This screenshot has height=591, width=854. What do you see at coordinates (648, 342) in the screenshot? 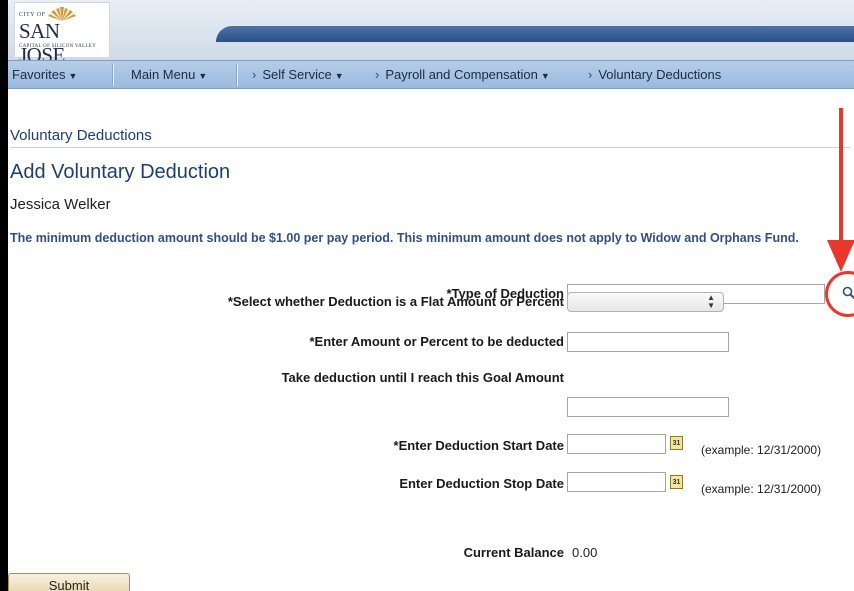
I see `amount-input` at bounding box center [648, 342].